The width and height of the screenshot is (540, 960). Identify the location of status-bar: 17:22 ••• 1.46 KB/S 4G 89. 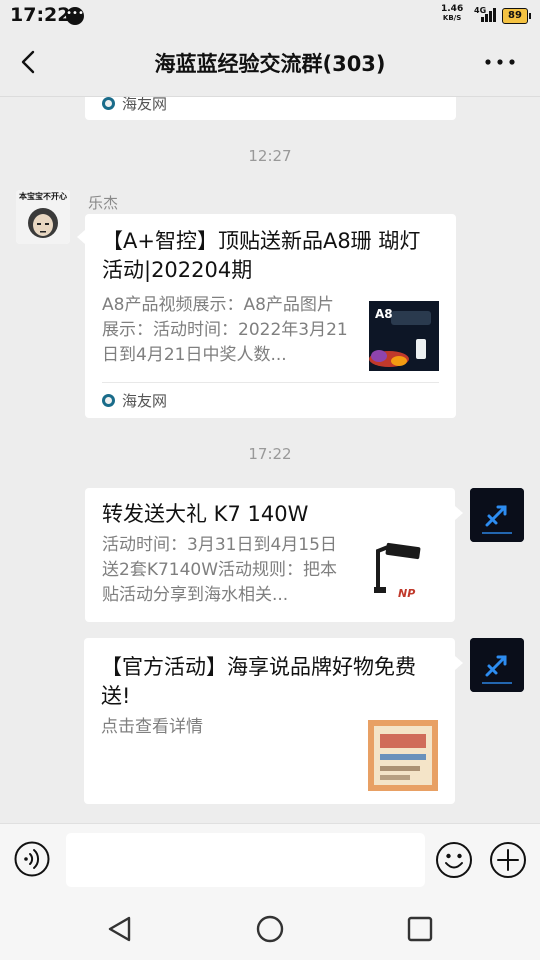
(270, 15).